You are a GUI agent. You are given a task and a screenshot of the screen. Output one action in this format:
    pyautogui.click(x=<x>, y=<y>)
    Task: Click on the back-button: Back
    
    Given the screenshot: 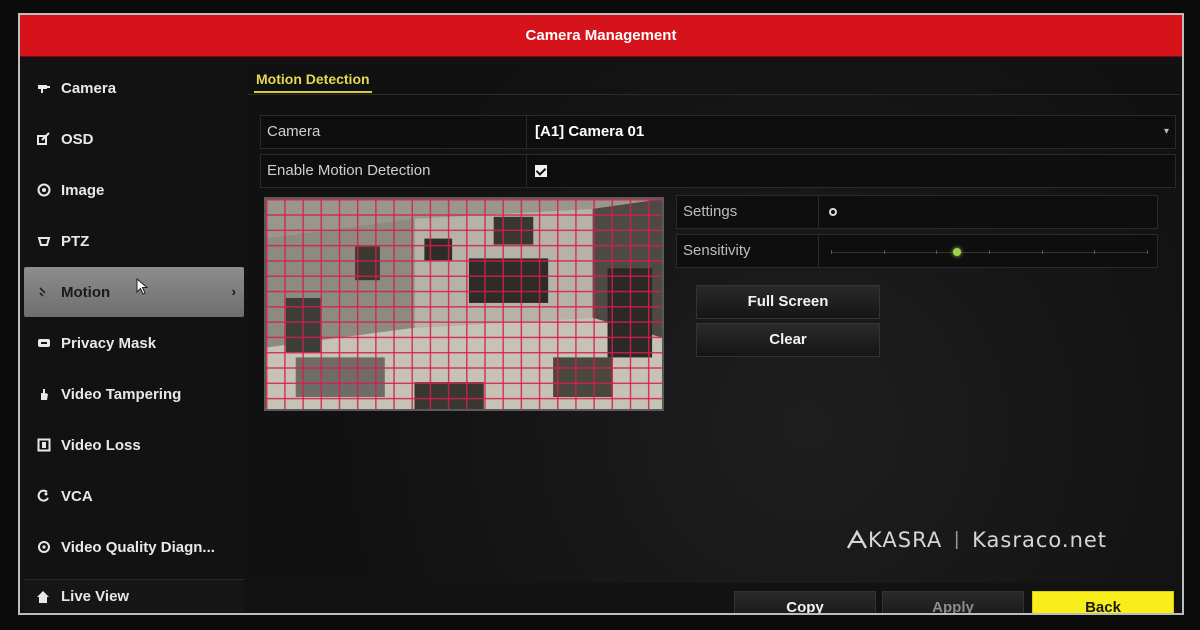 What is the action you would take?
    pyautogui.click(x=1103, y=602)
    